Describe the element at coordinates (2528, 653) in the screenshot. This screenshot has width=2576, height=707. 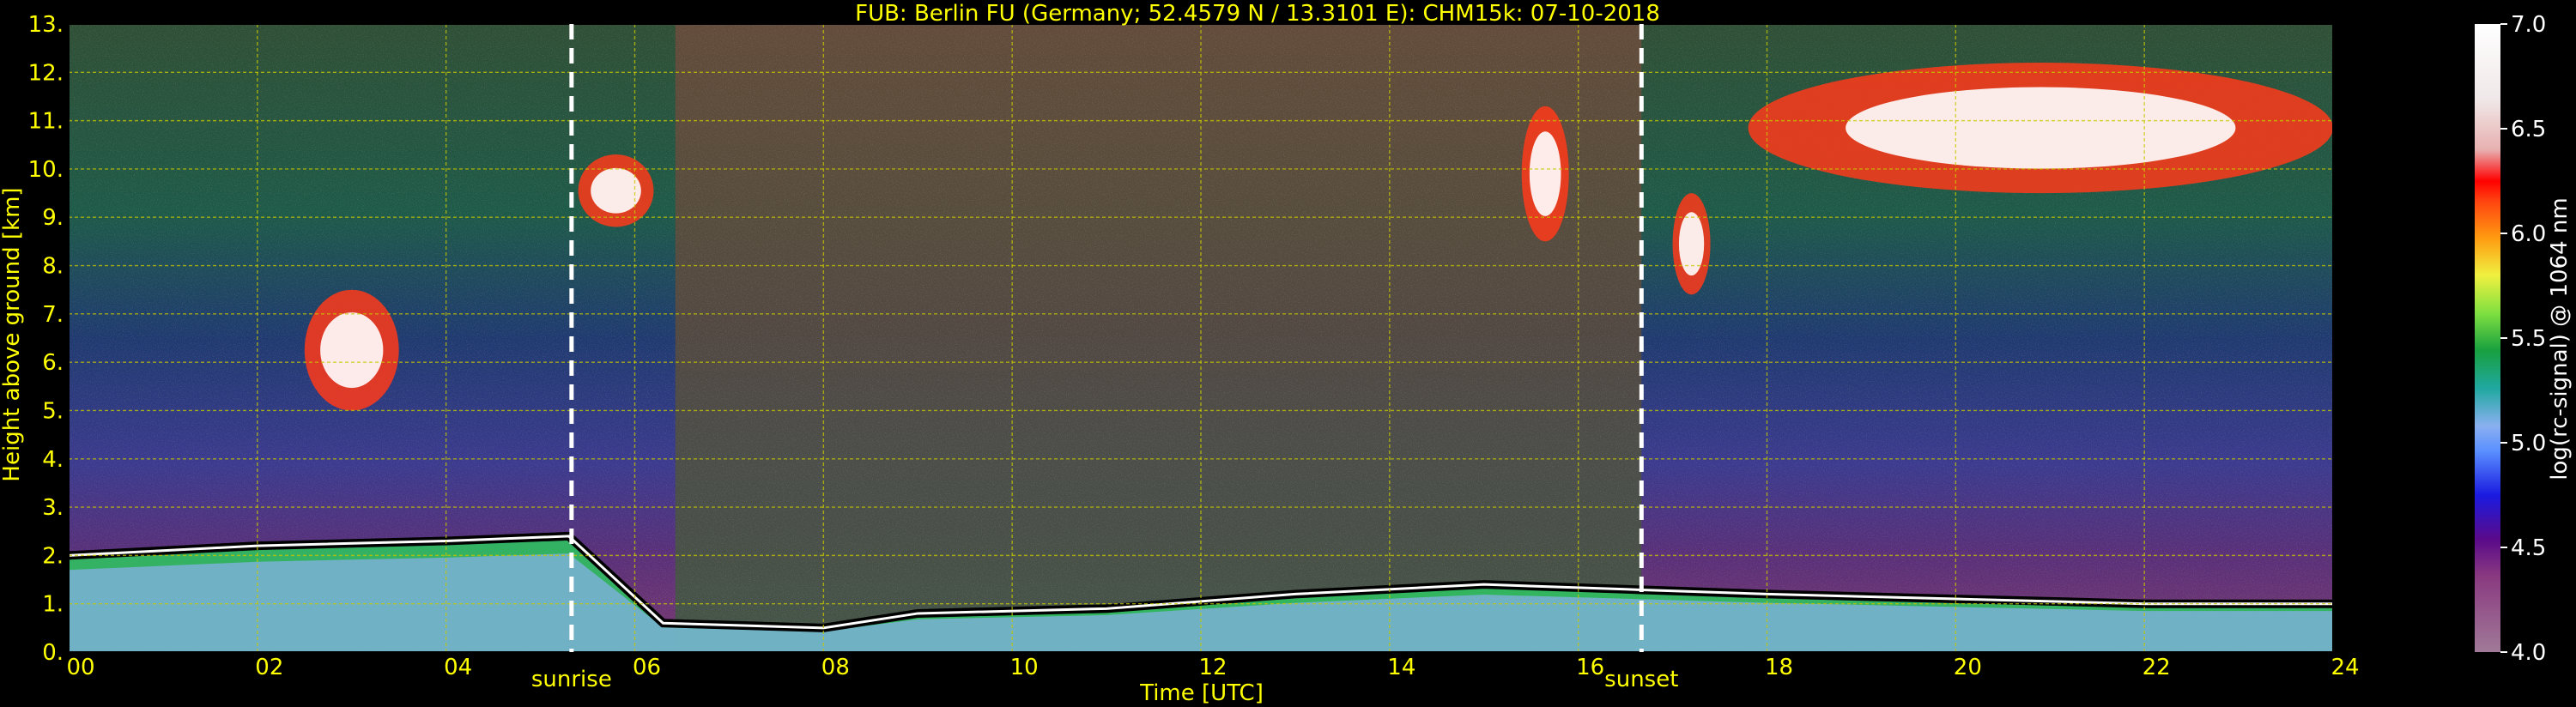
I see `colorbar-tick-label: 4.0` at that location.